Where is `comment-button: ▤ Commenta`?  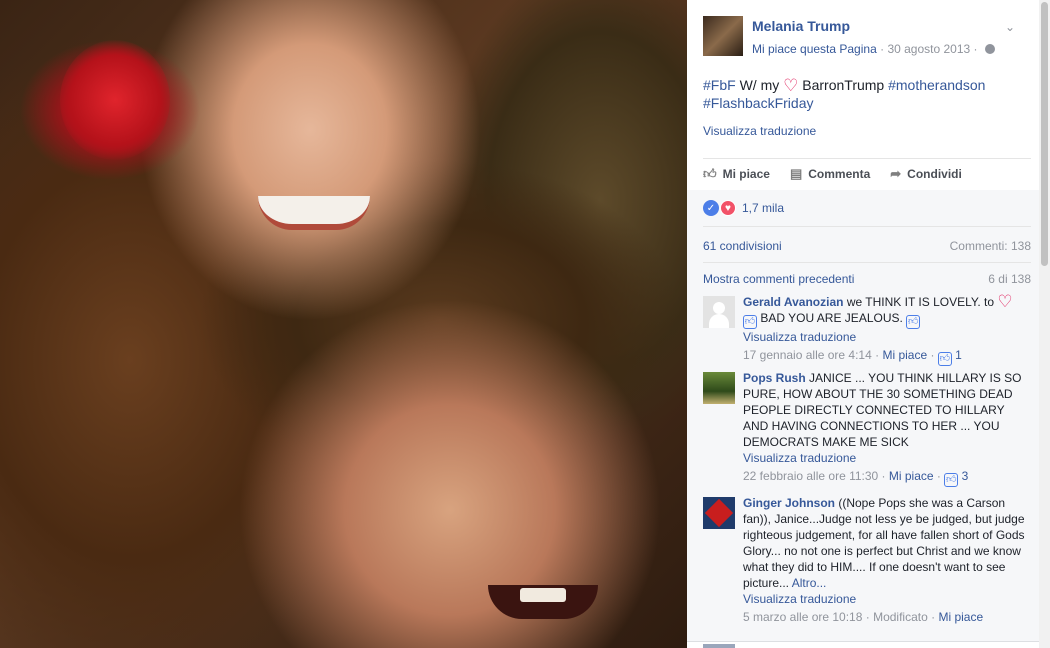 comment-button: ▤ Commenta is located at coordinates (830, 174).